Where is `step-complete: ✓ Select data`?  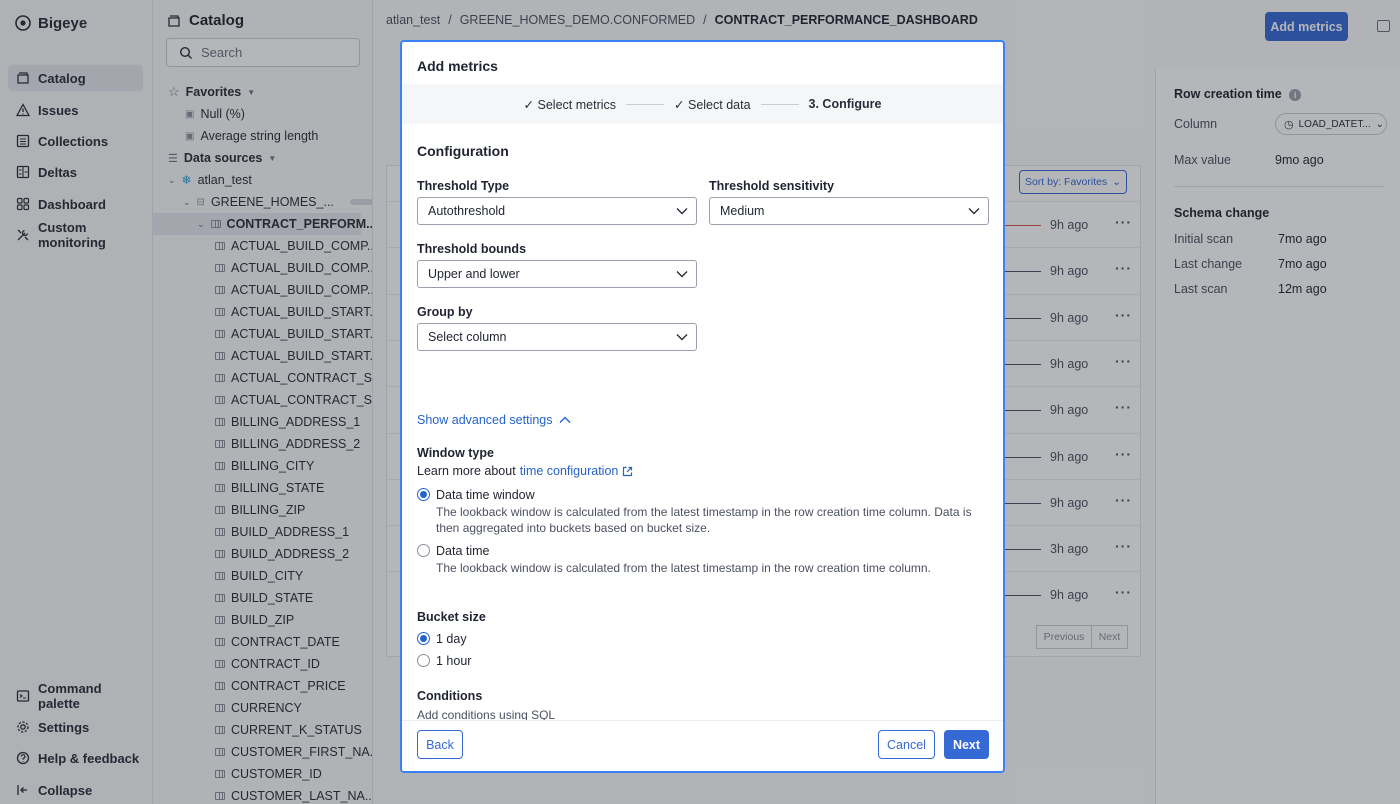 step-complete: ✓ Select data is located at coordinates (712, 104).